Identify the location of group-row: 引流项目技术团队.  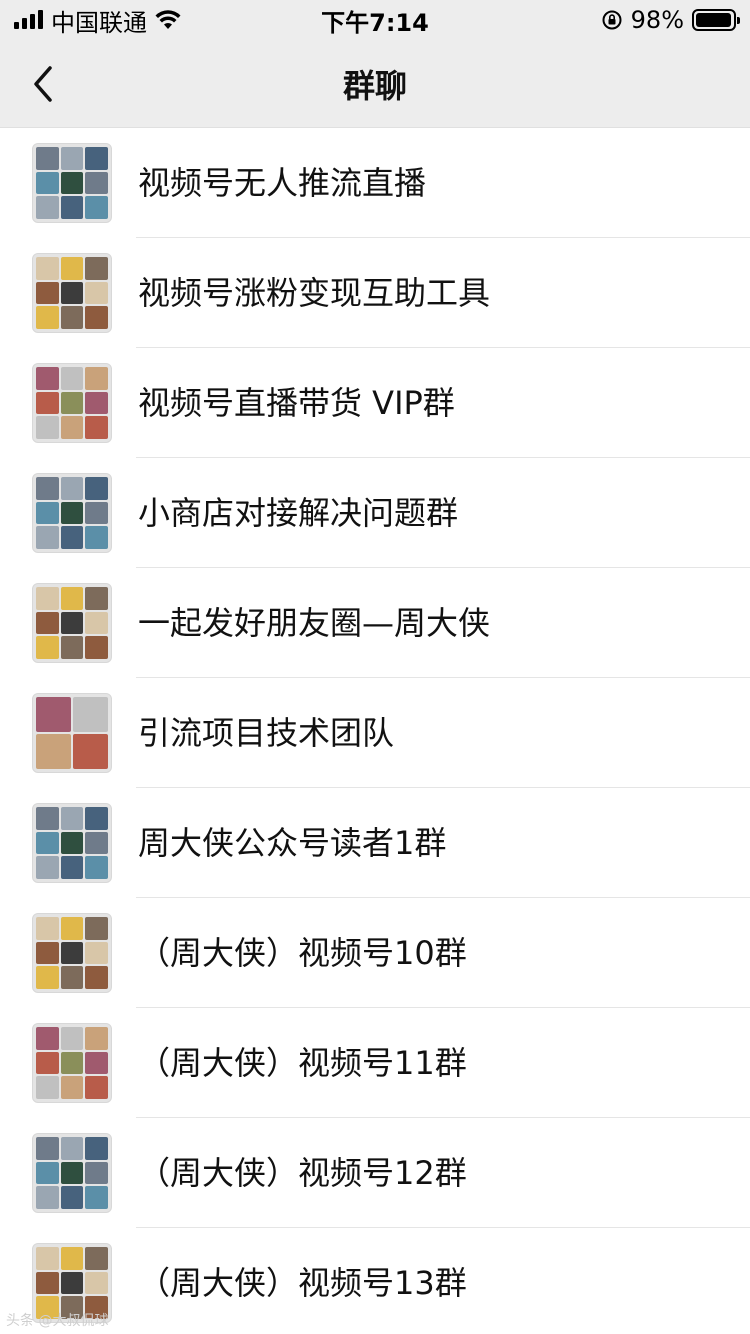
(375, 733).